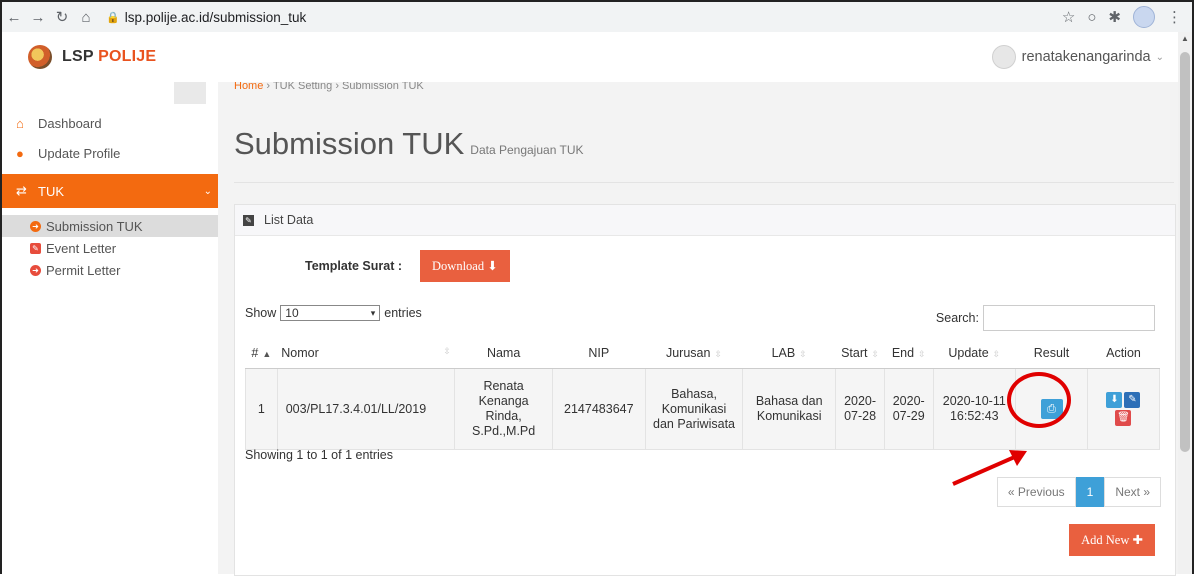 The height and width of the screenshot is (576, 1194). I want to click on scroll-up-icon: ▲, so click(1185, 38).